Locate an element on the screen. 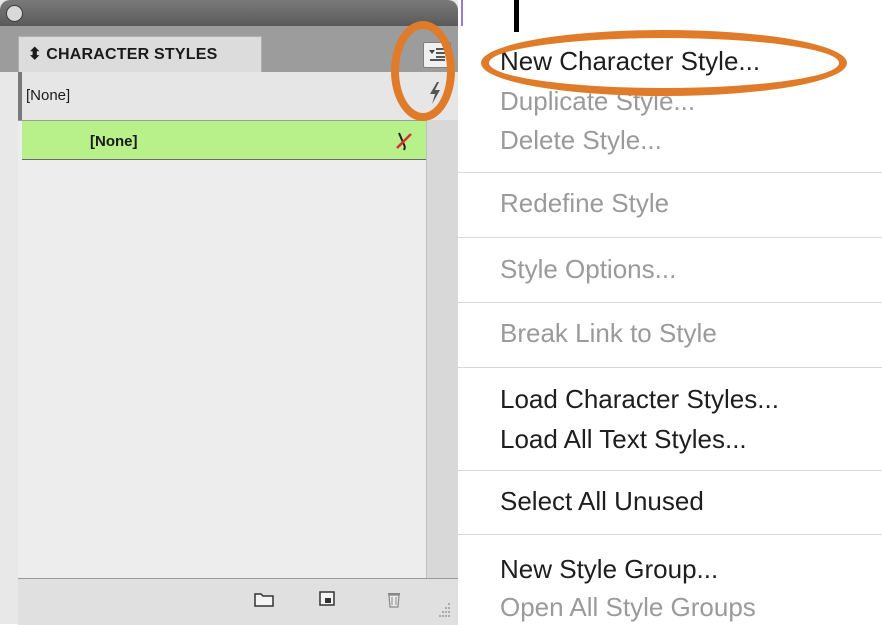 This screenshot has height=625, width=882. folder-icon is located at coordinates (264, 599).